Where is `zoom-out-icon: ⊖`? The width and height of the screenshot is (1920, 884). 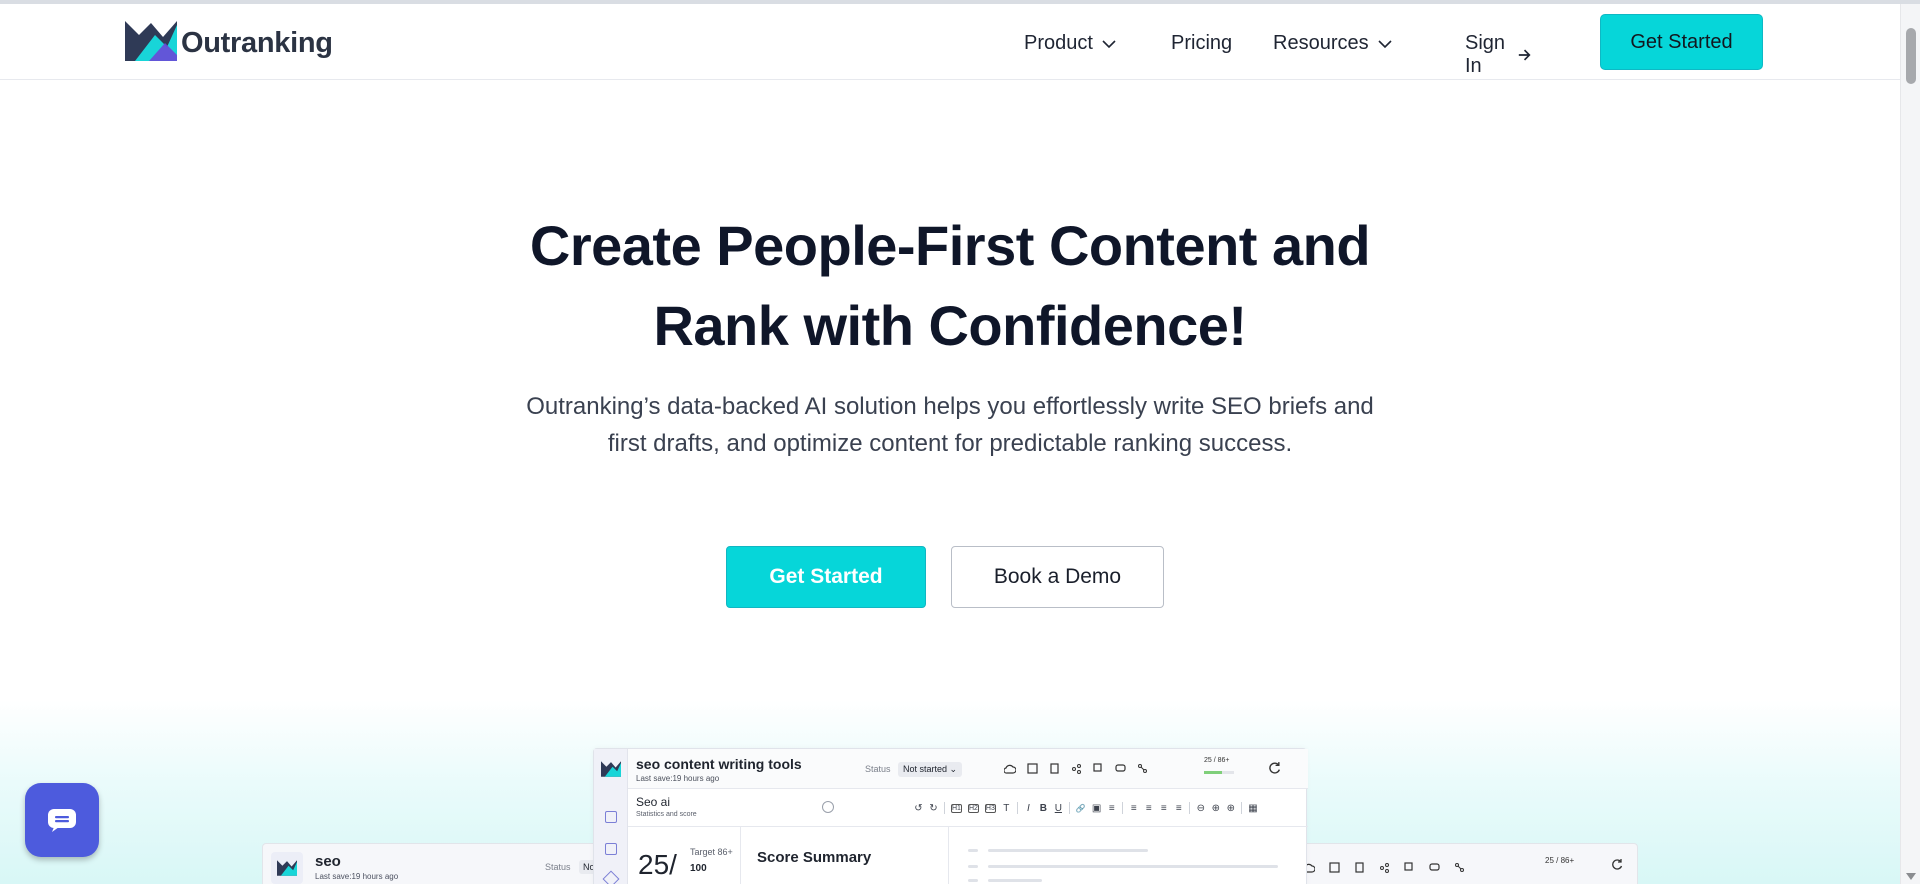
zoom-out-icon: ⊖ is located at coordinates (1200, 808).